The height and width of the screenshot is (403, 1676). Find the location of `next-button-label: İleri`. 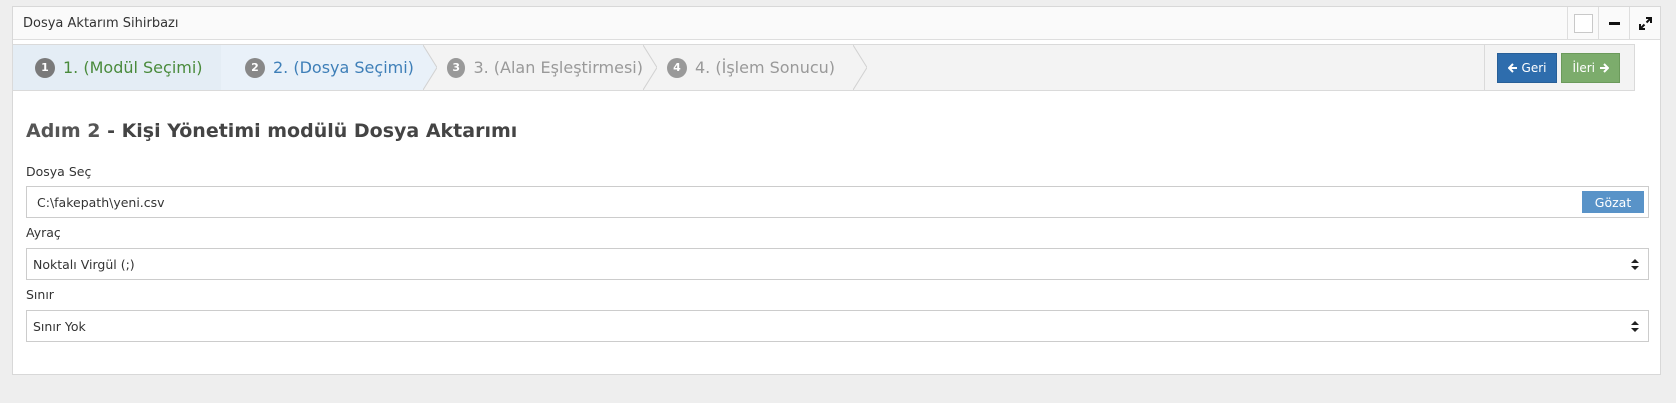

next-button-label: İleri is located at coordinates (1583, 67).